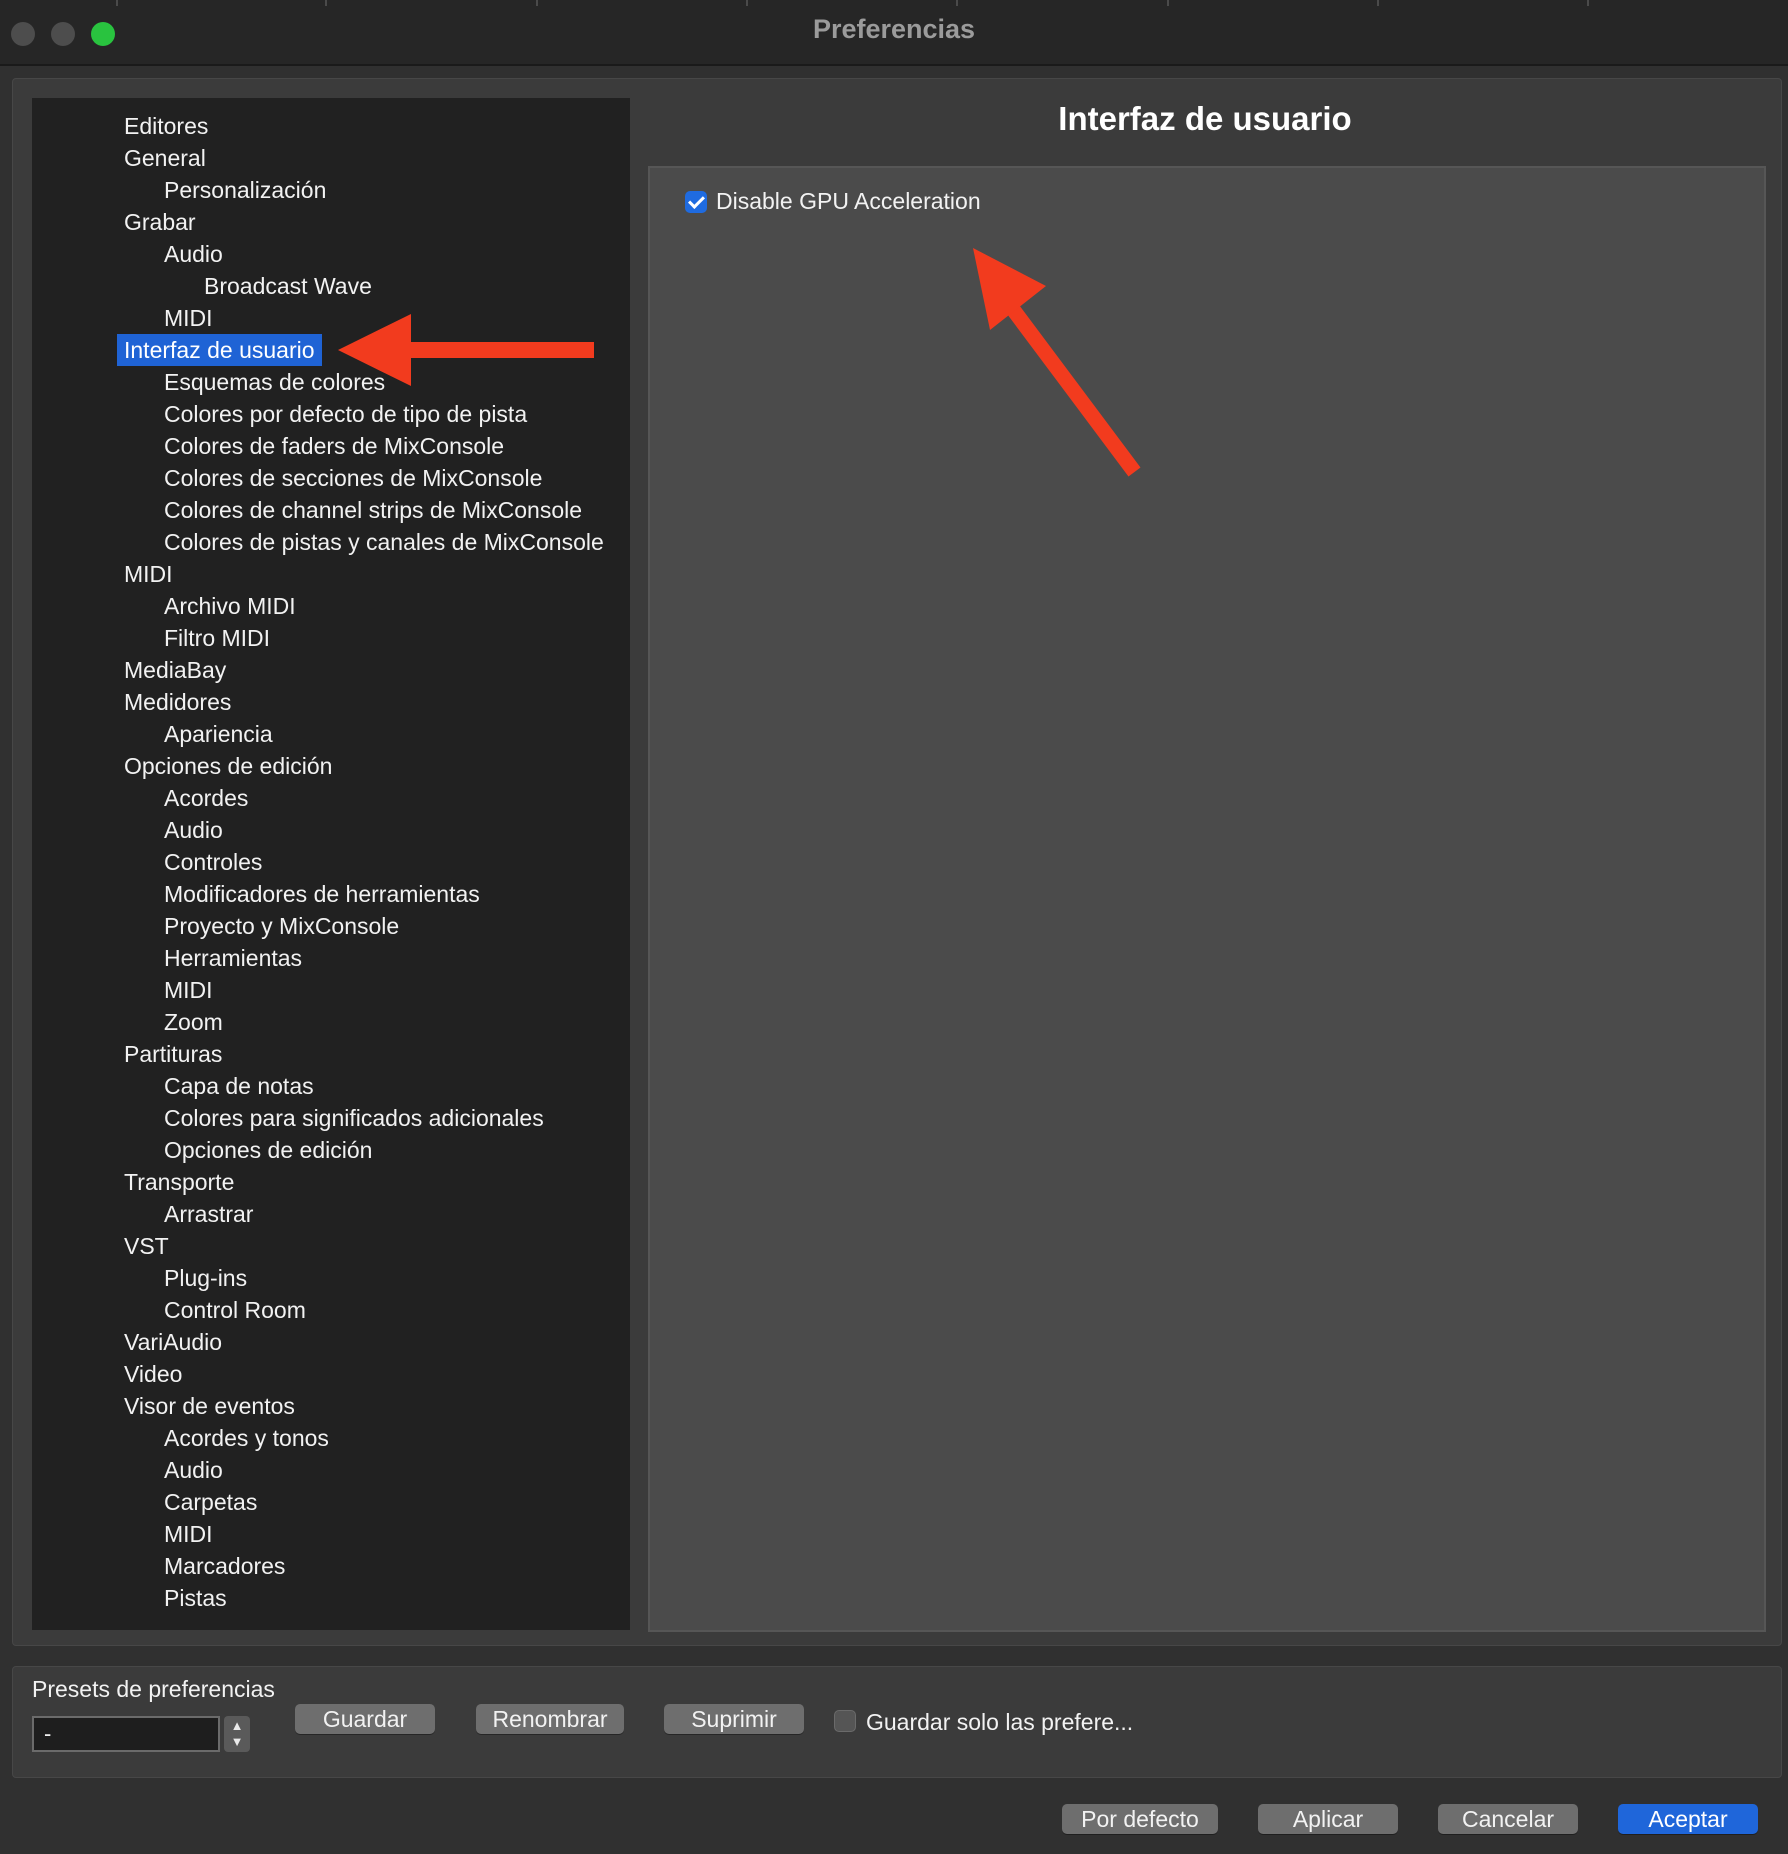 This screenshot has height=1854, width=1788. Describe the element at coordinates (209, 1406) in the screenshot. I see `tree-item: Visor de eventos` at that location.